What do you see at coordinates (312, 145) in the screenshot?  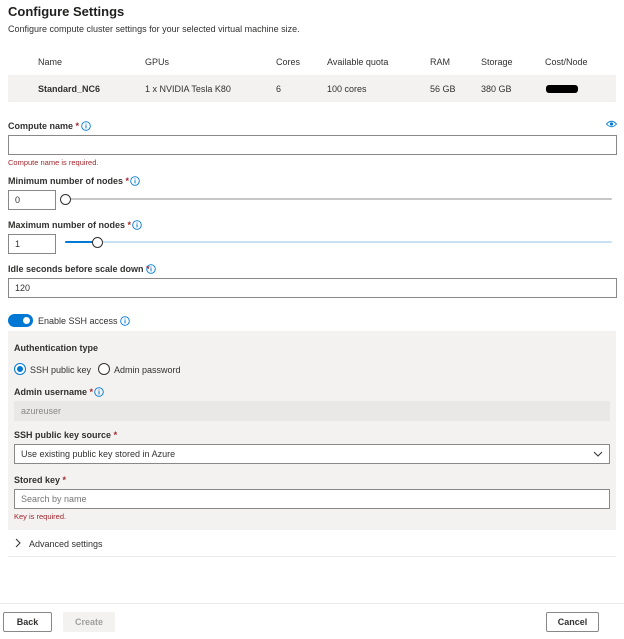 I see `compute-name-input` at bounding box center [312, 145].